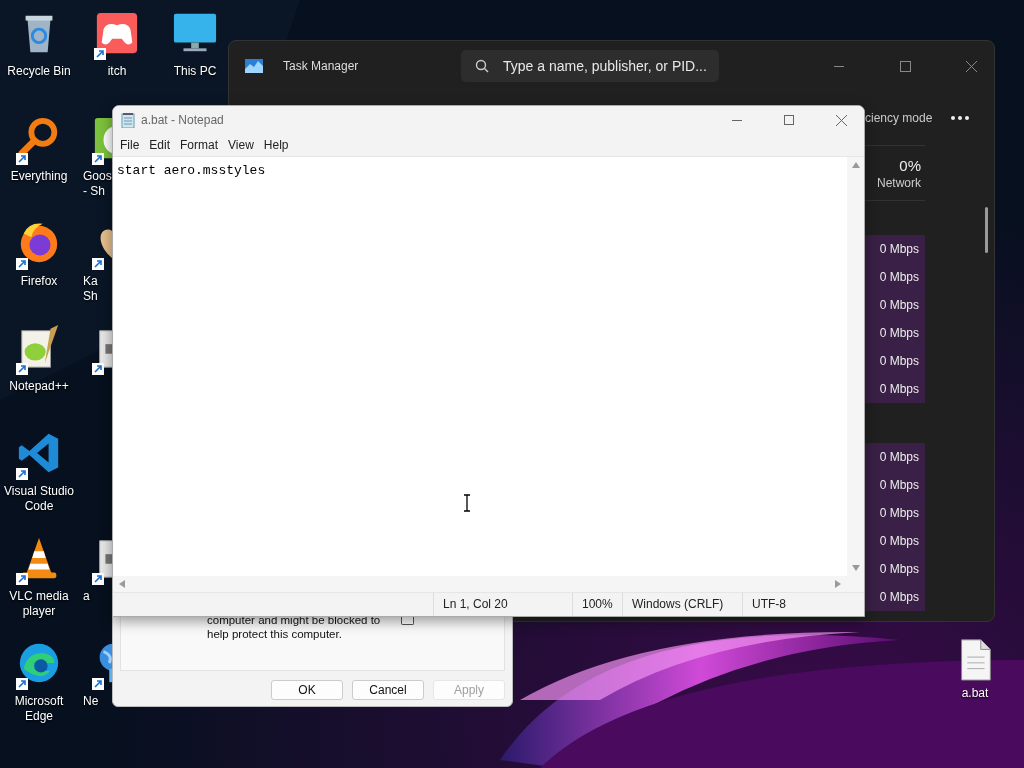  What do you see at coordinates (959, 118) in the screenshot?
I see `more-icon` at bounding box center [959, 118].